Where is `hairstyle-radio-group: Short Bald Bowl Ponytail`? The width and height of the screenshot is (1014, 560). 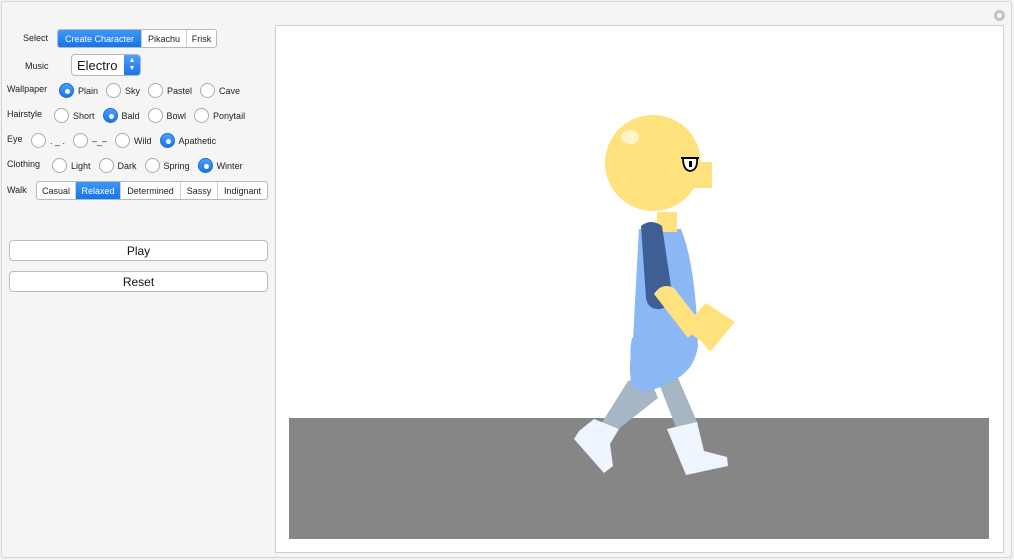
hairstyle-radio-group: Short Bald Bowl Ponytail is located at coordinates (153, 115).